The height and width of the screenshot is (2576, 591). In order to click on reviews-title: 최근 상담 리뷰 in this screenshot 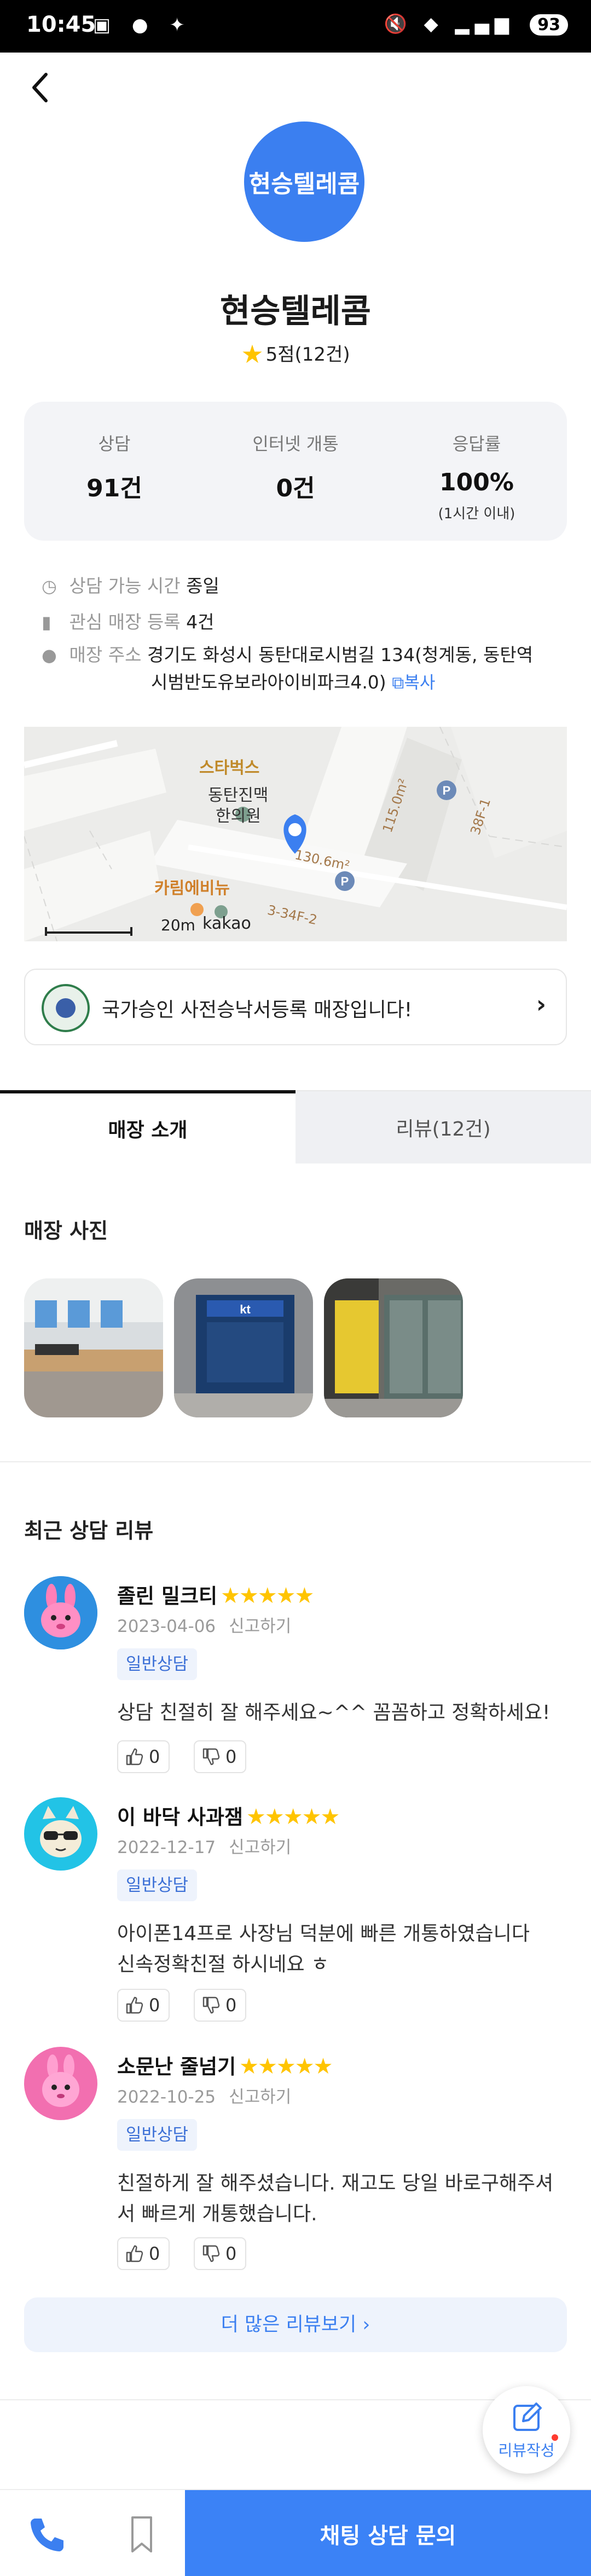, I will do `click(89, 1531)`.